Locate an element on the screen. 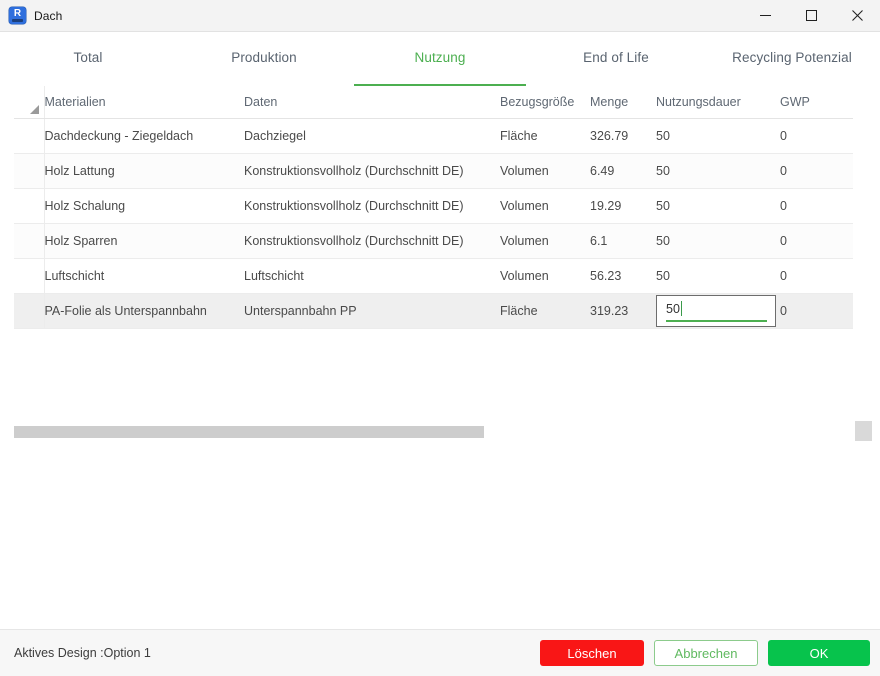  tab-produktion-label: Produktion is located at coordinates (264, 57).